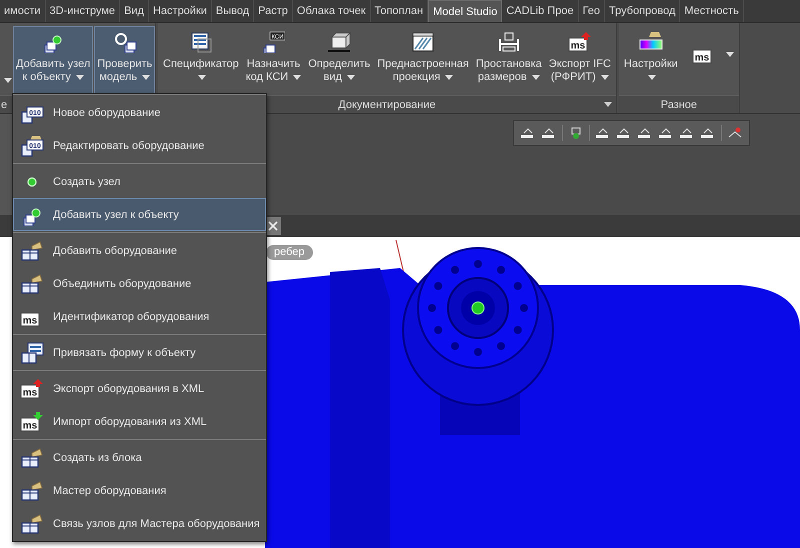  What do you see at coordinates (139, 352) in the screenshot?
I see `menu-item: Привязать форму к объекту` at bounding box center [139, 352].